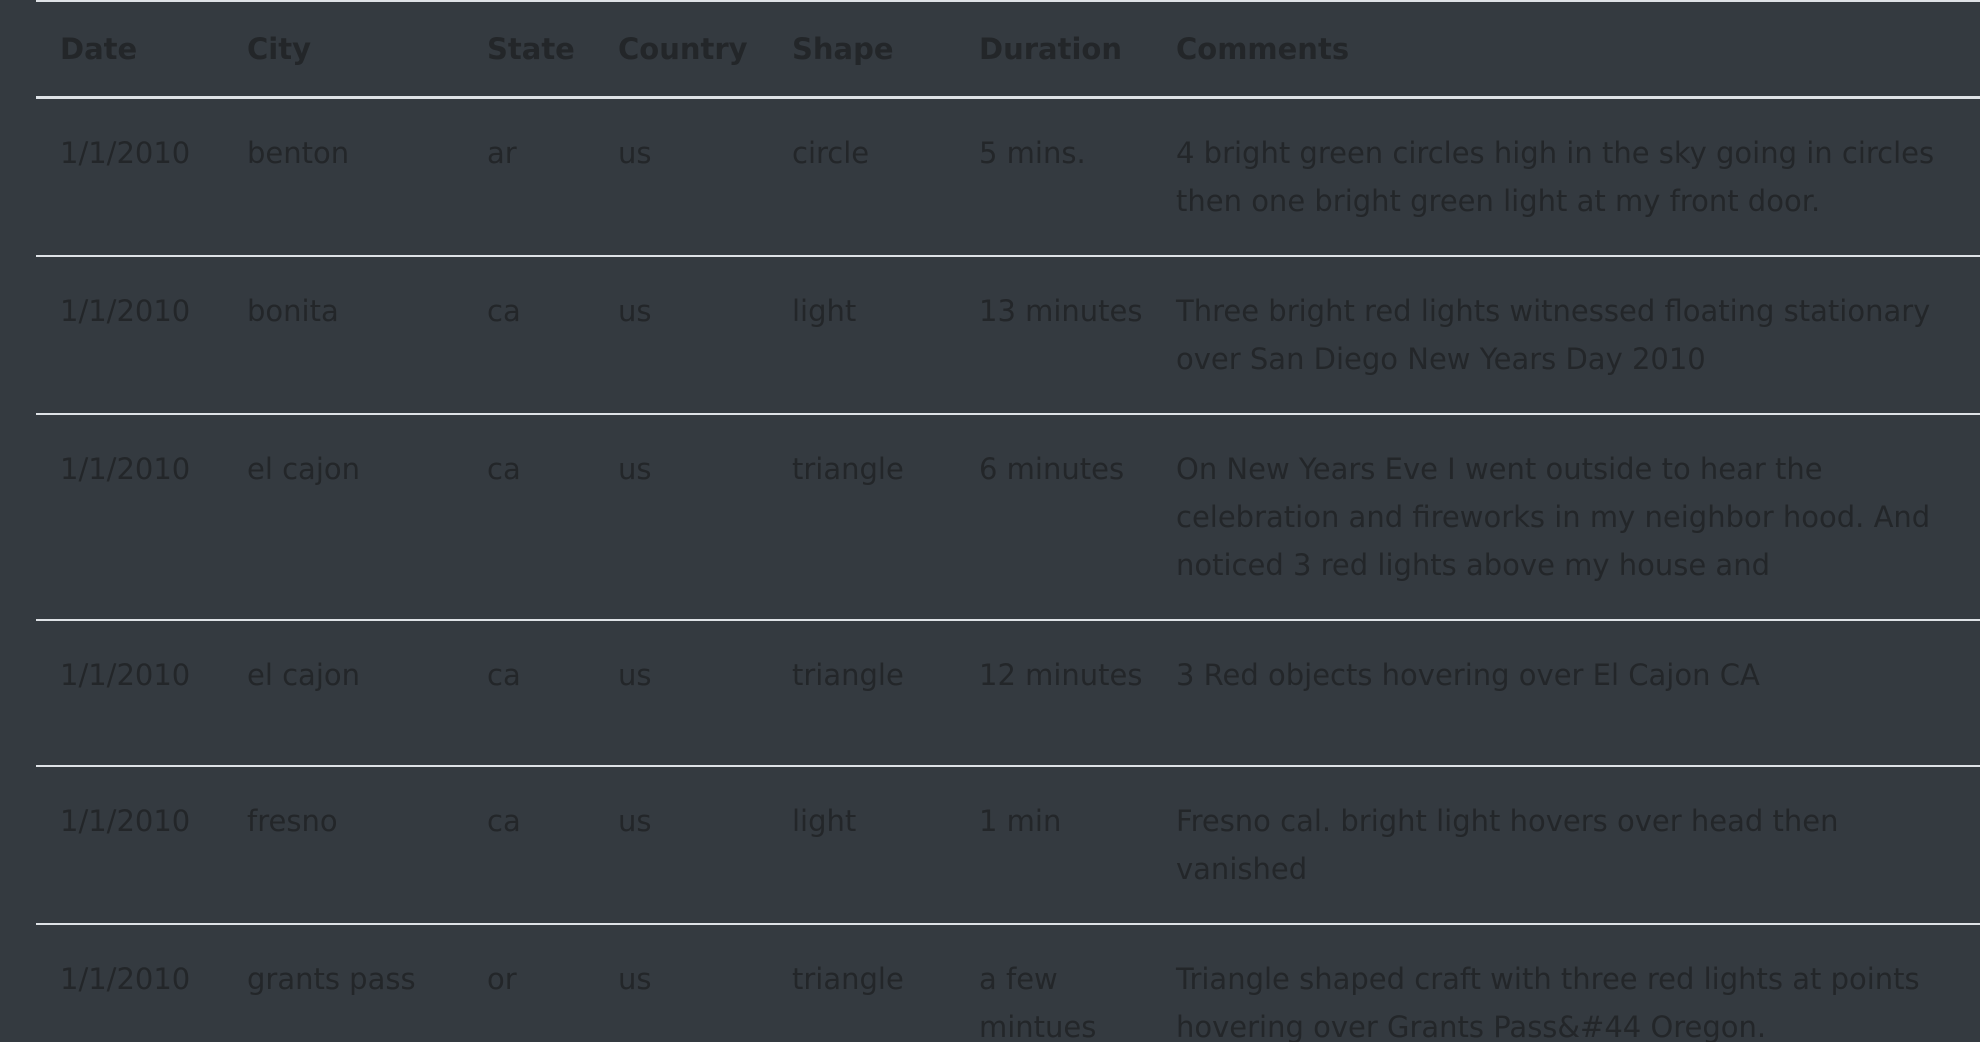 The image size is (1980, 1042). What do you see at coordinates (843, 48) in the screenshot?
I see `column-header-shape: Shape` at bounding box center [843, 48].